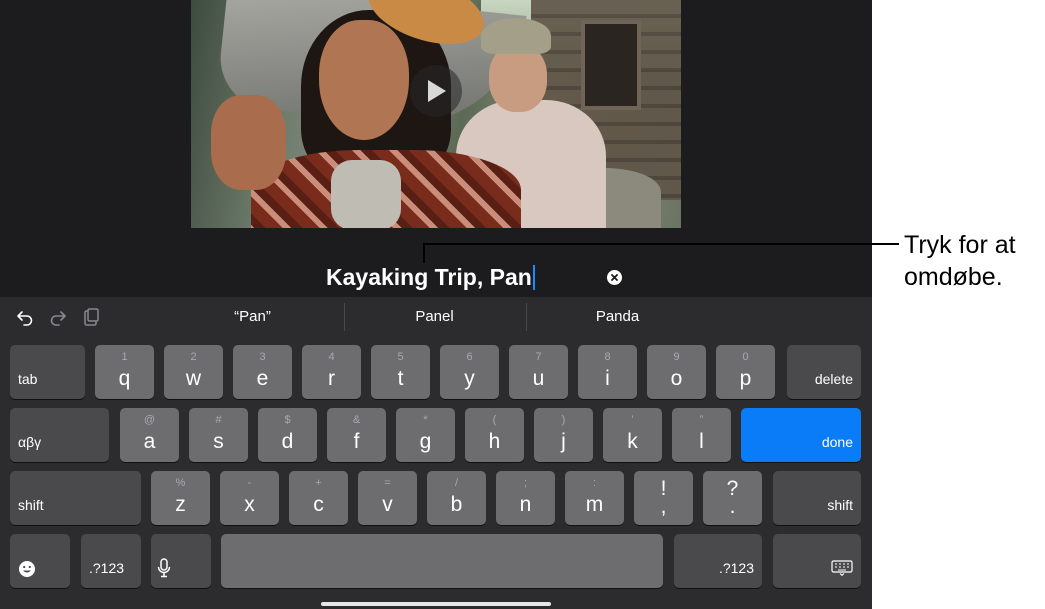  What do you see at coordinates (59, 435) in the screenshot?
I see `language-key: αβγ` at bounding box center [59, 435].